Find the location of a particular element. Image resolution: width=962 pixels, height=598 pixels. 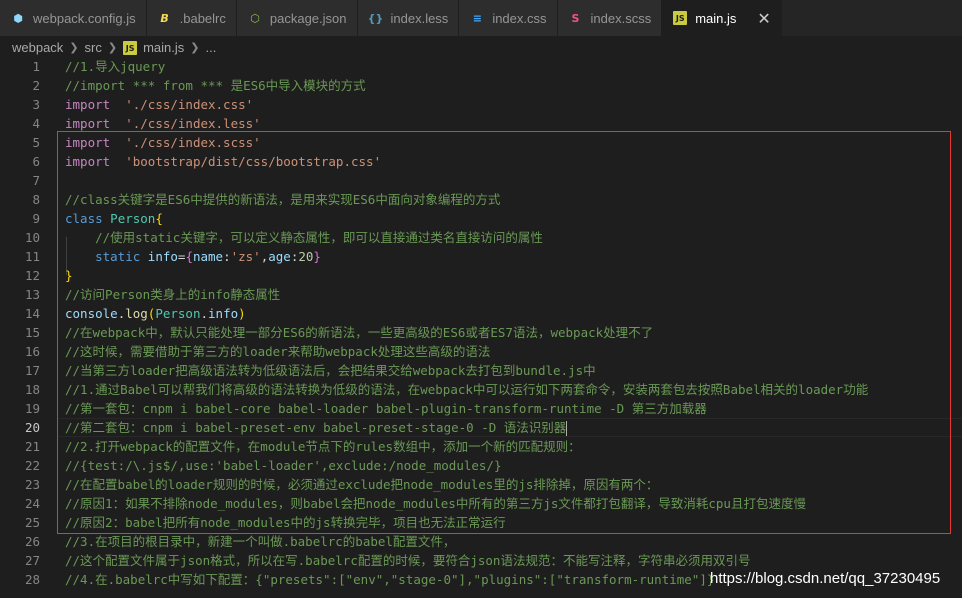

code-line: 12} is located at coordinates (481, 275).